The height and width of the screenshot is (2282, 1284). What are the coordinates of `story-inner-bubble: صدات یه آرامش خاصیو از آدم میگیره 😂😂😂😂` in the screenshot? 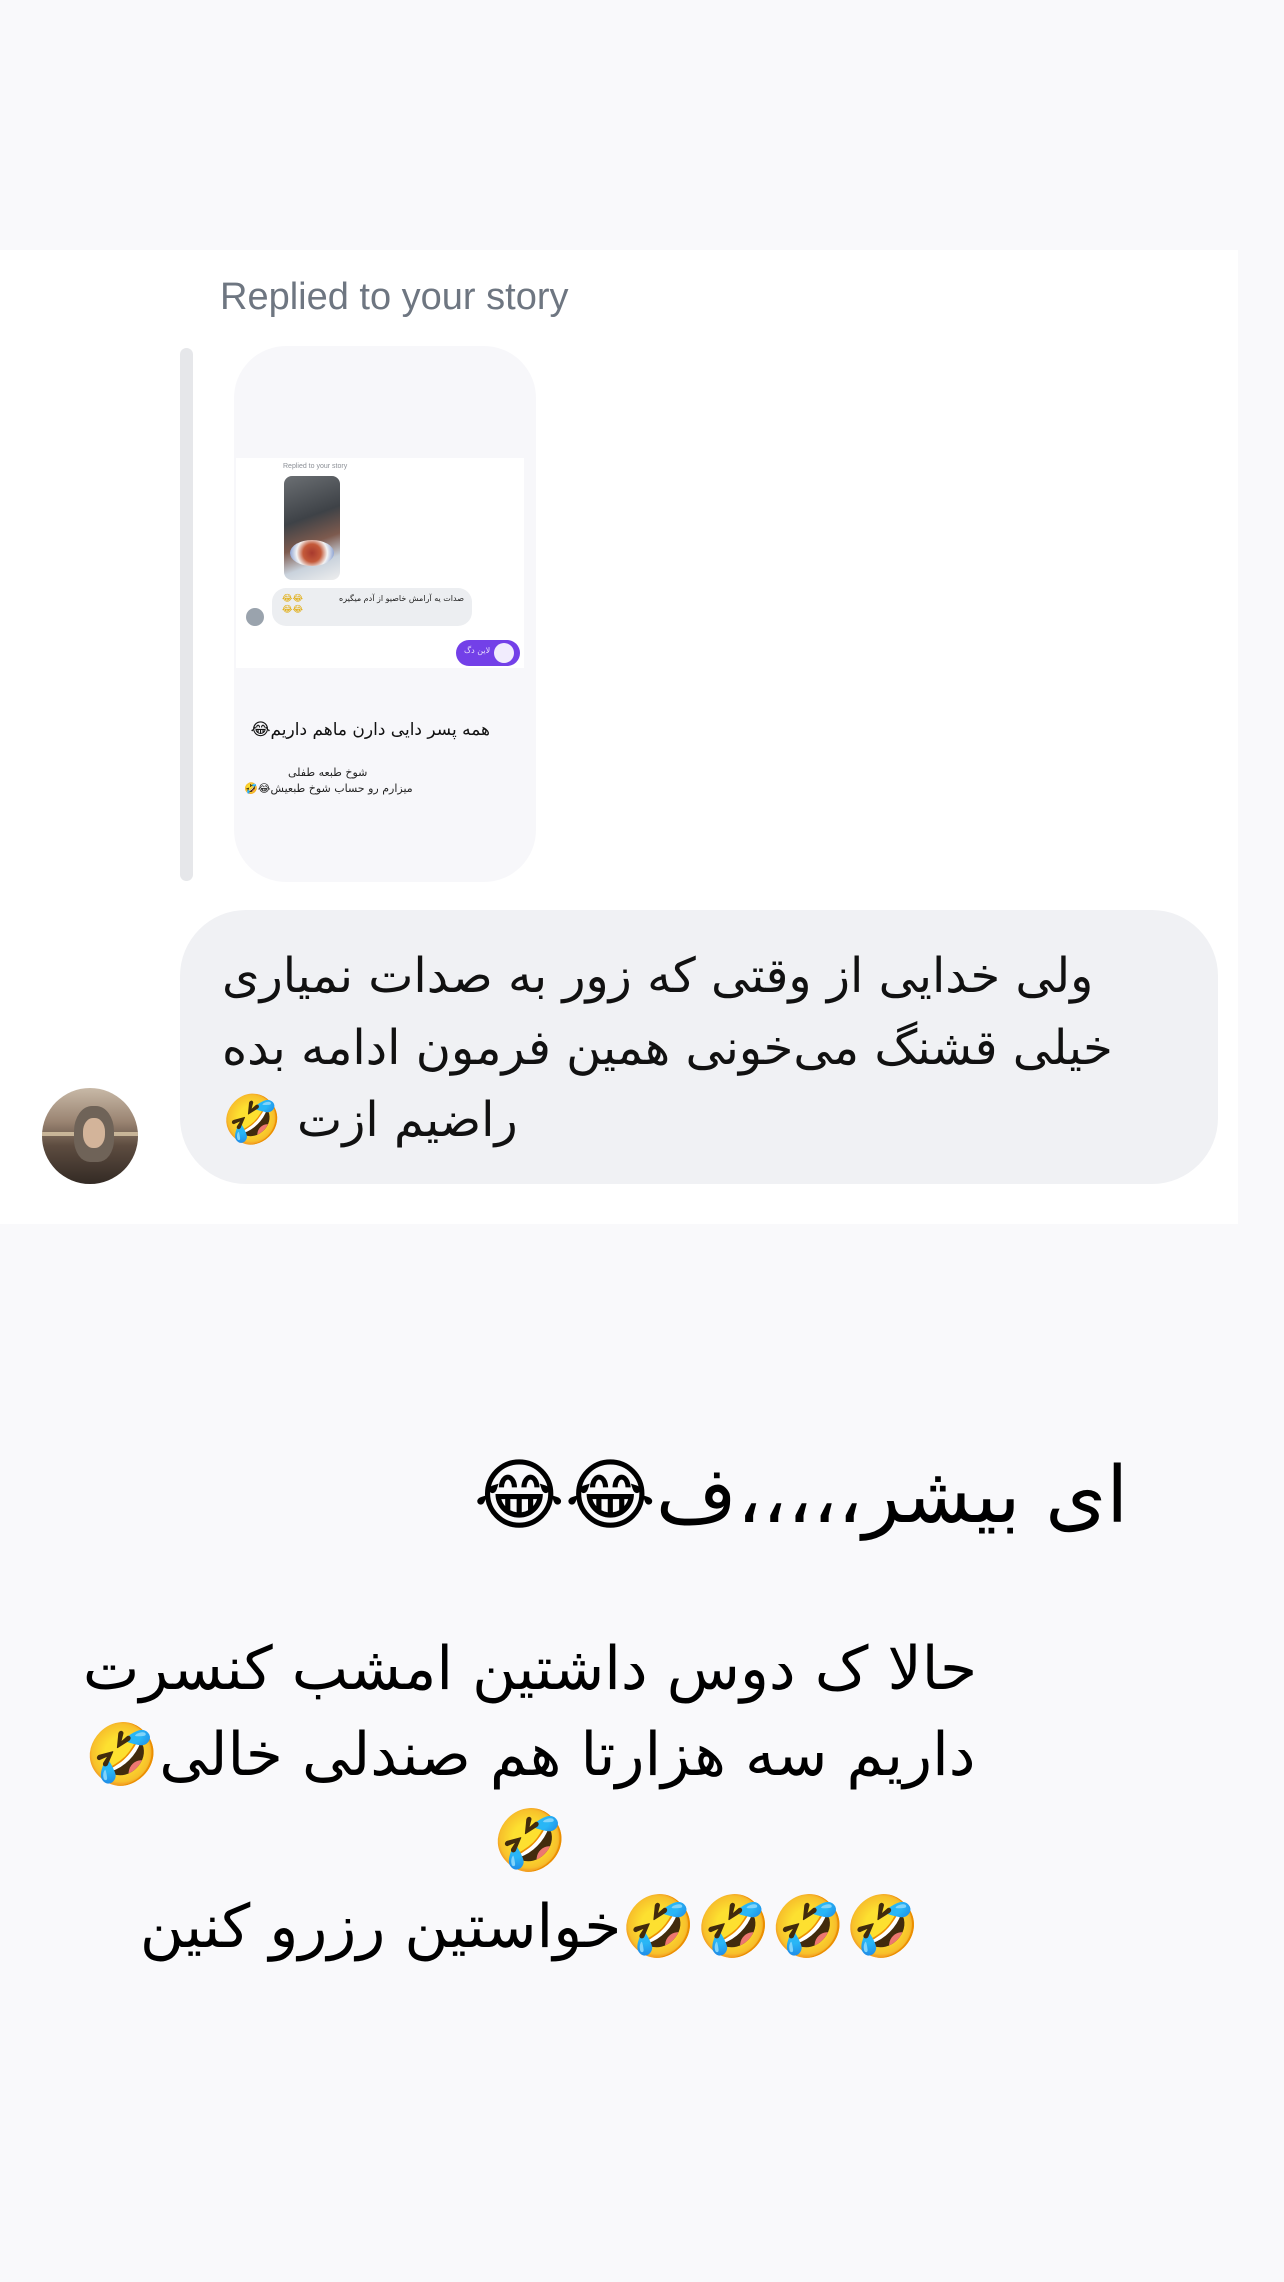 It's located at (372, 607).